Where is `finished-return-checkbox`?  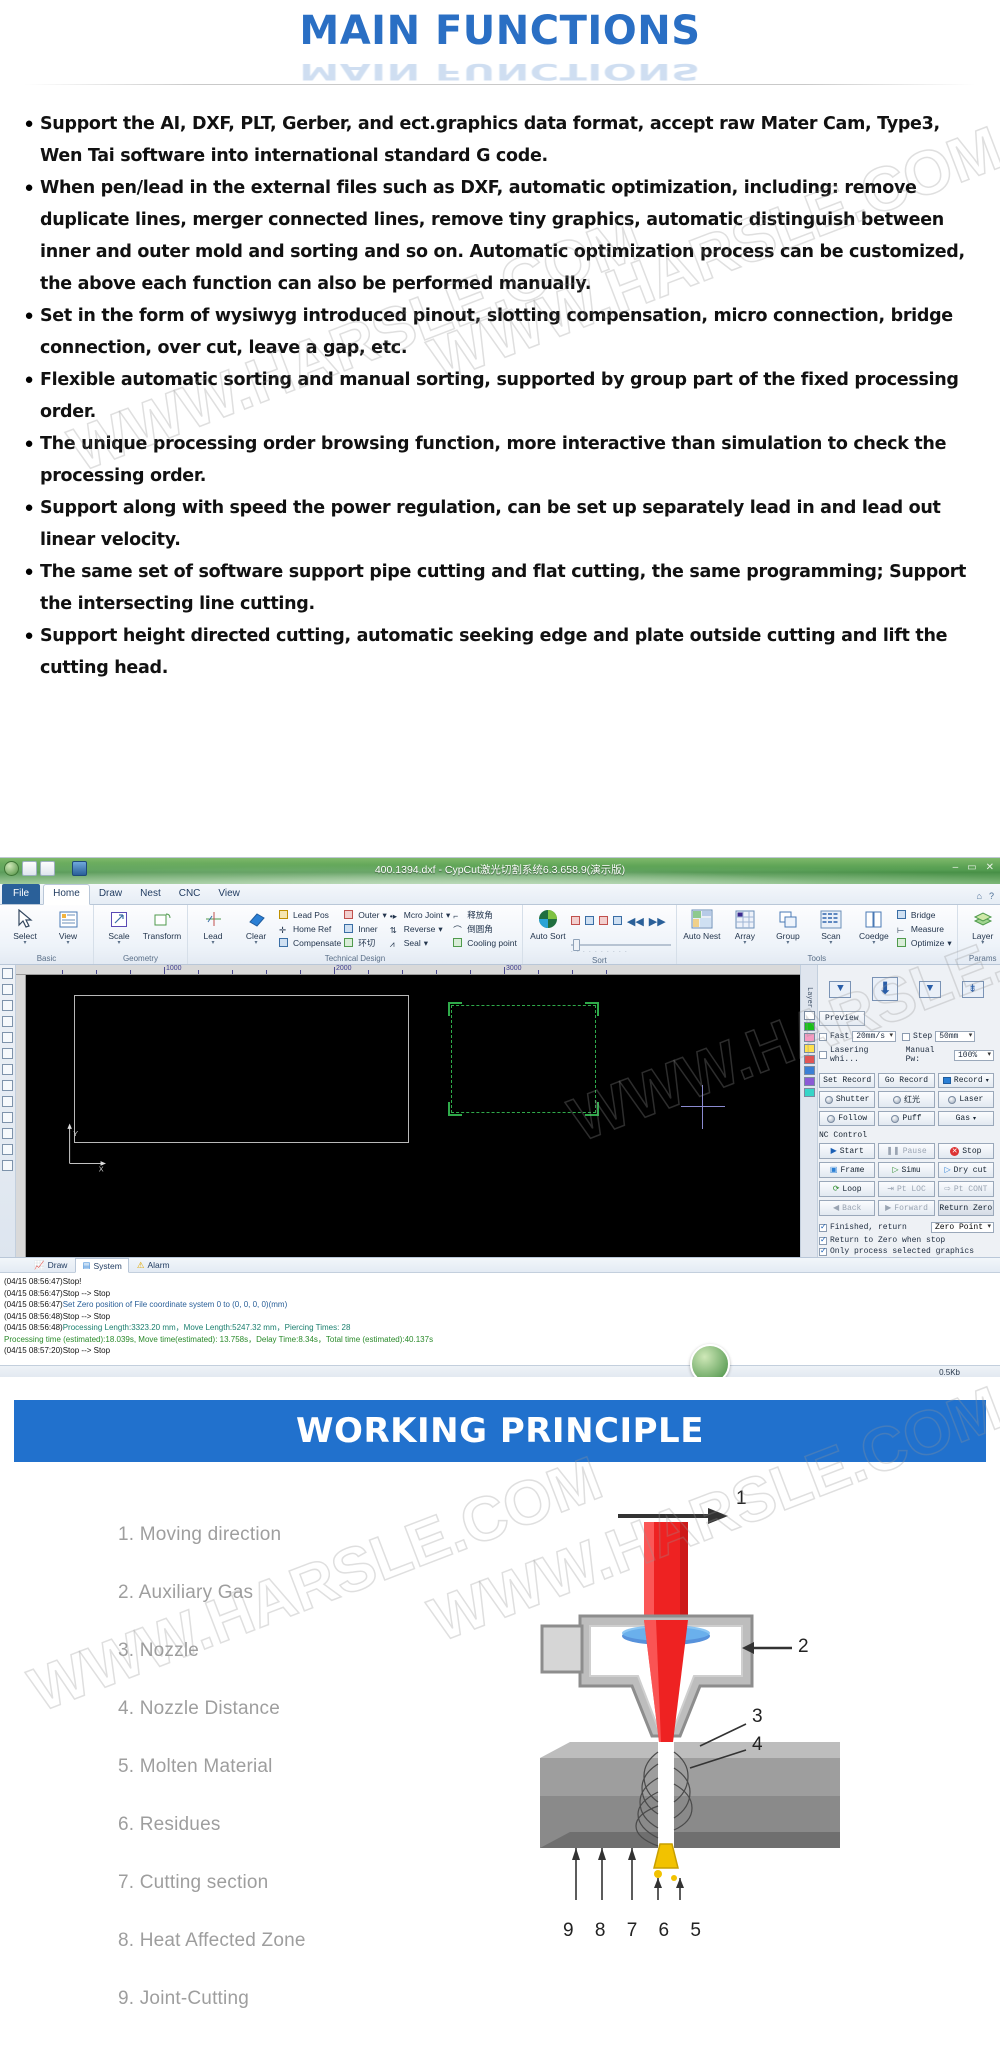
finished-return-checkbox is located at coordinates (823, 1227).